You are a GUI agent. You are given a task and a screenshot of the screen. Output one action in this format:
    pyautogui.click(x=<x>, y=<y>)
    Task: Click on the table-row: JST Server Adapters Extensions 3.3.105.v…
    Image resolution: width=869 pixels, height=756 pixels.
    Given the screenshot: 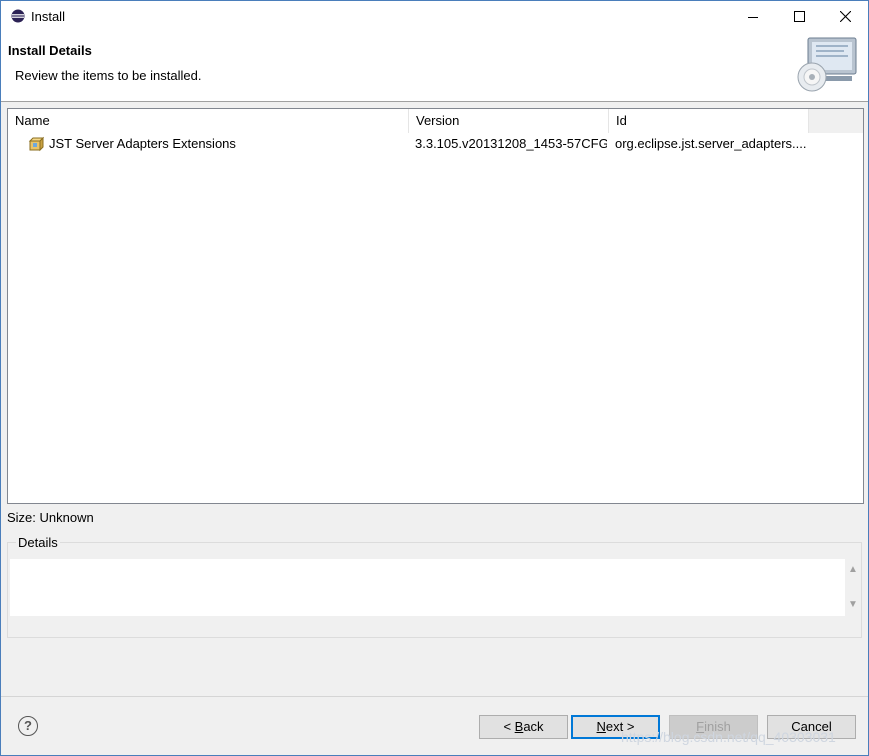 What is the action you would take?
    pyautogui.click(x=435, y=144)
    